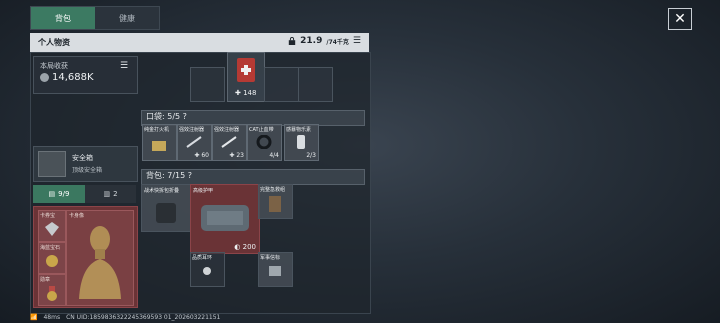 Image resolution: width=720 pixels, height=323 pixels. Describe the element at coordinates (270, 258) in the screenshot. I see `item-name: 军事信标` at that location.